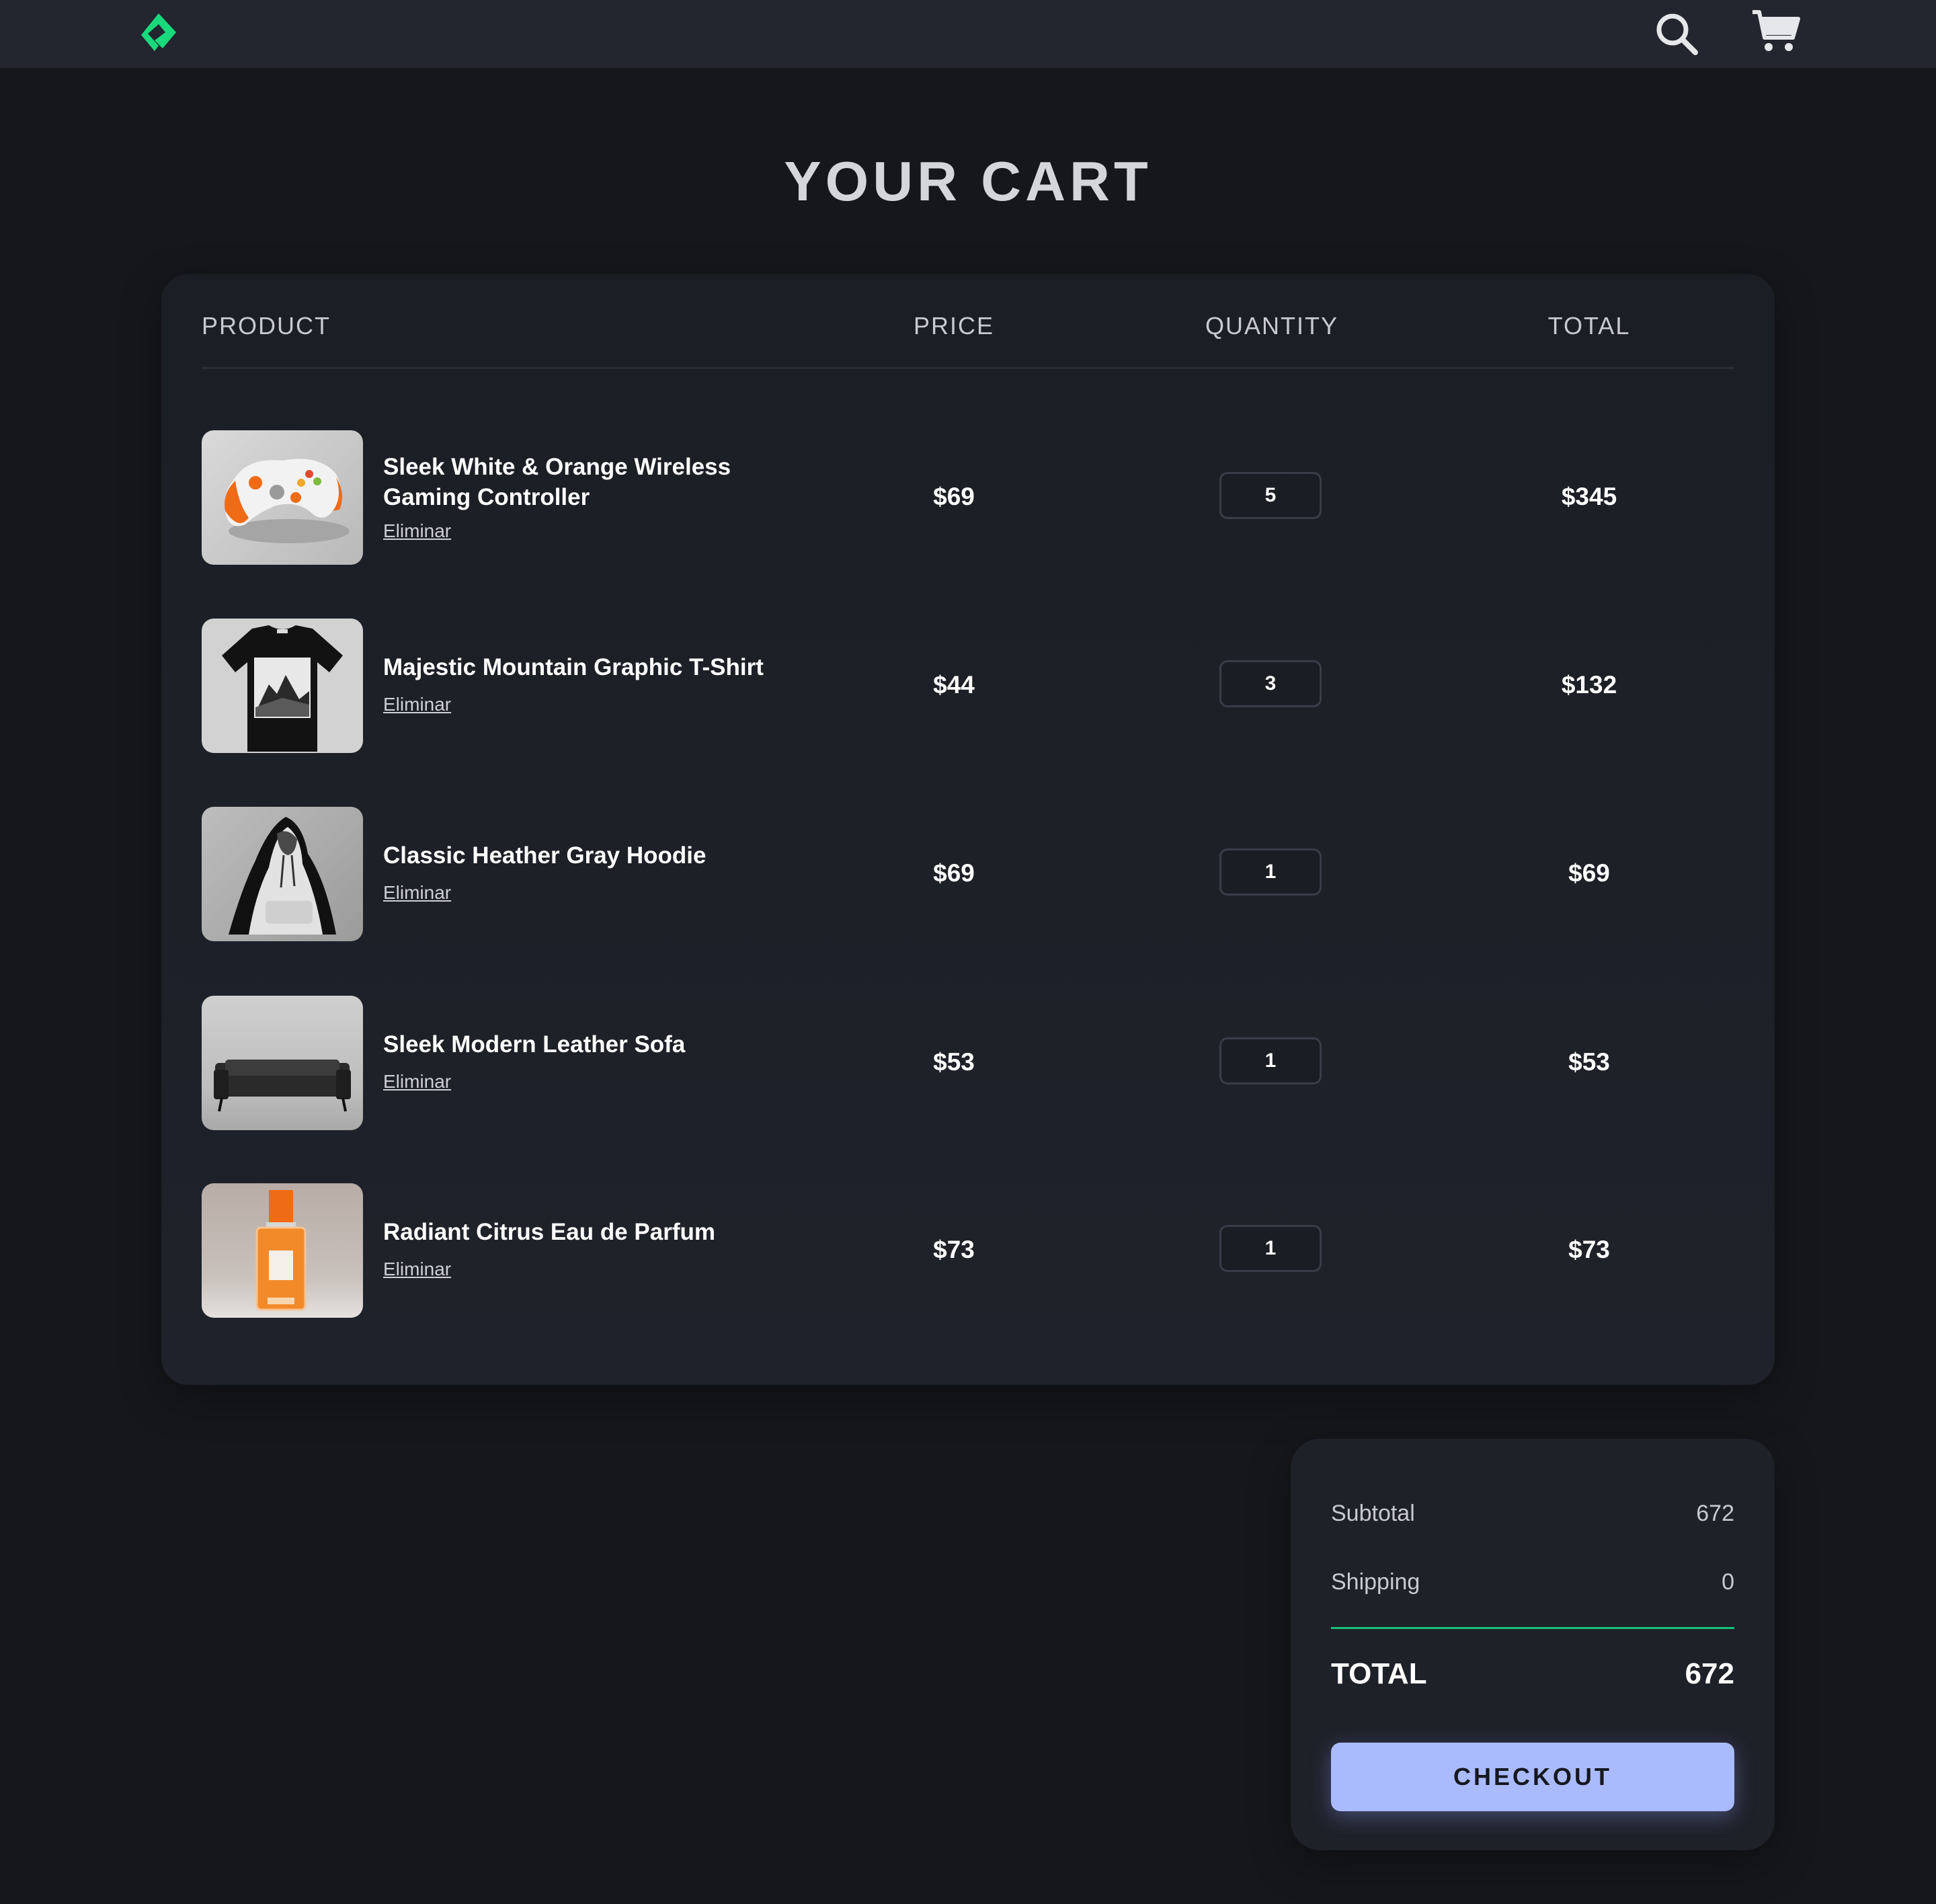 This screenshot has width=1936, height=1904. Describe the element at coordinates (1589, 873) in the screenshot. I see `row-total: $69` at that location.